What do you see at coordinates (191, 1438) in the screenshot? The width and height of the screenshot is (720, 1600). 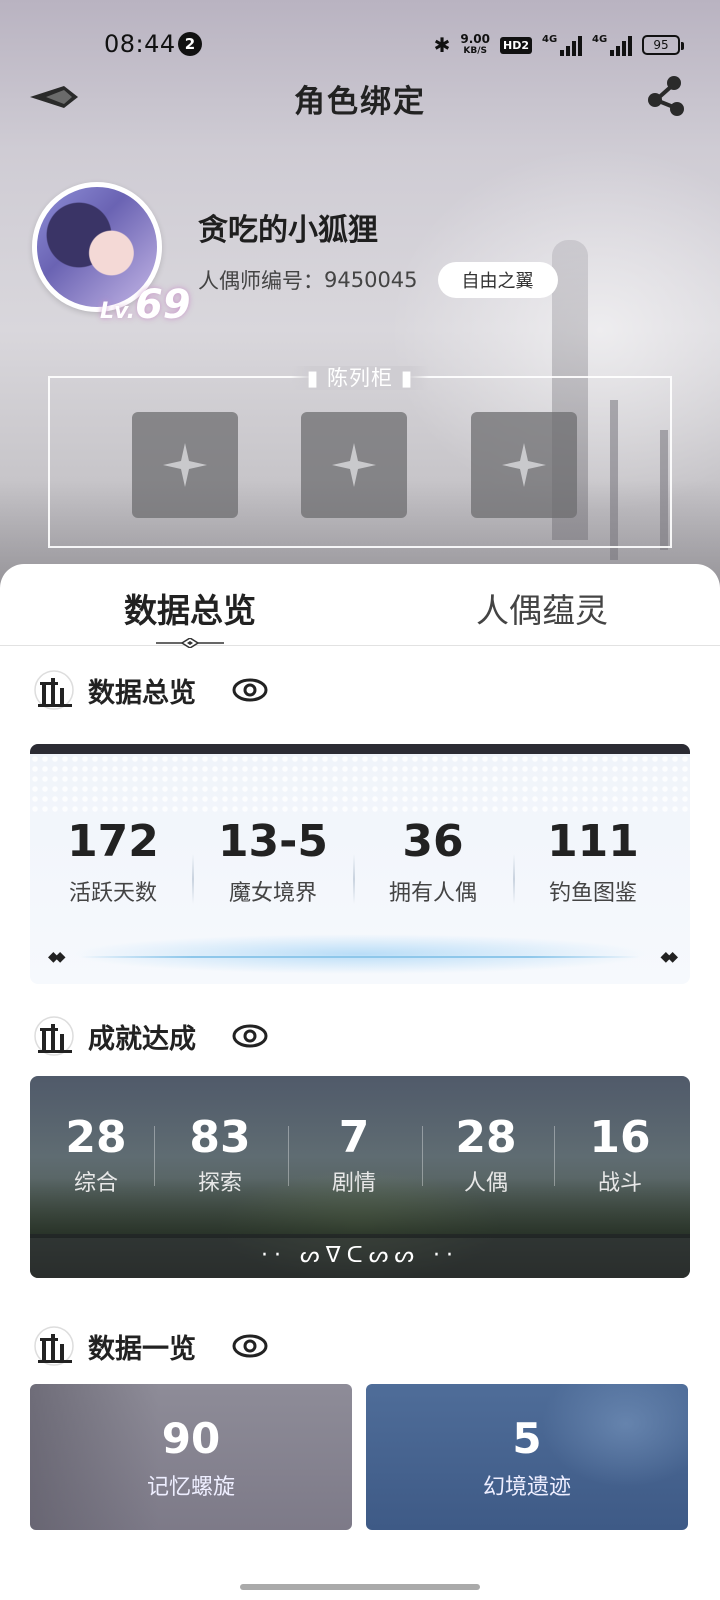 I see `card-value: 90` at bounding box center [191, 1438].